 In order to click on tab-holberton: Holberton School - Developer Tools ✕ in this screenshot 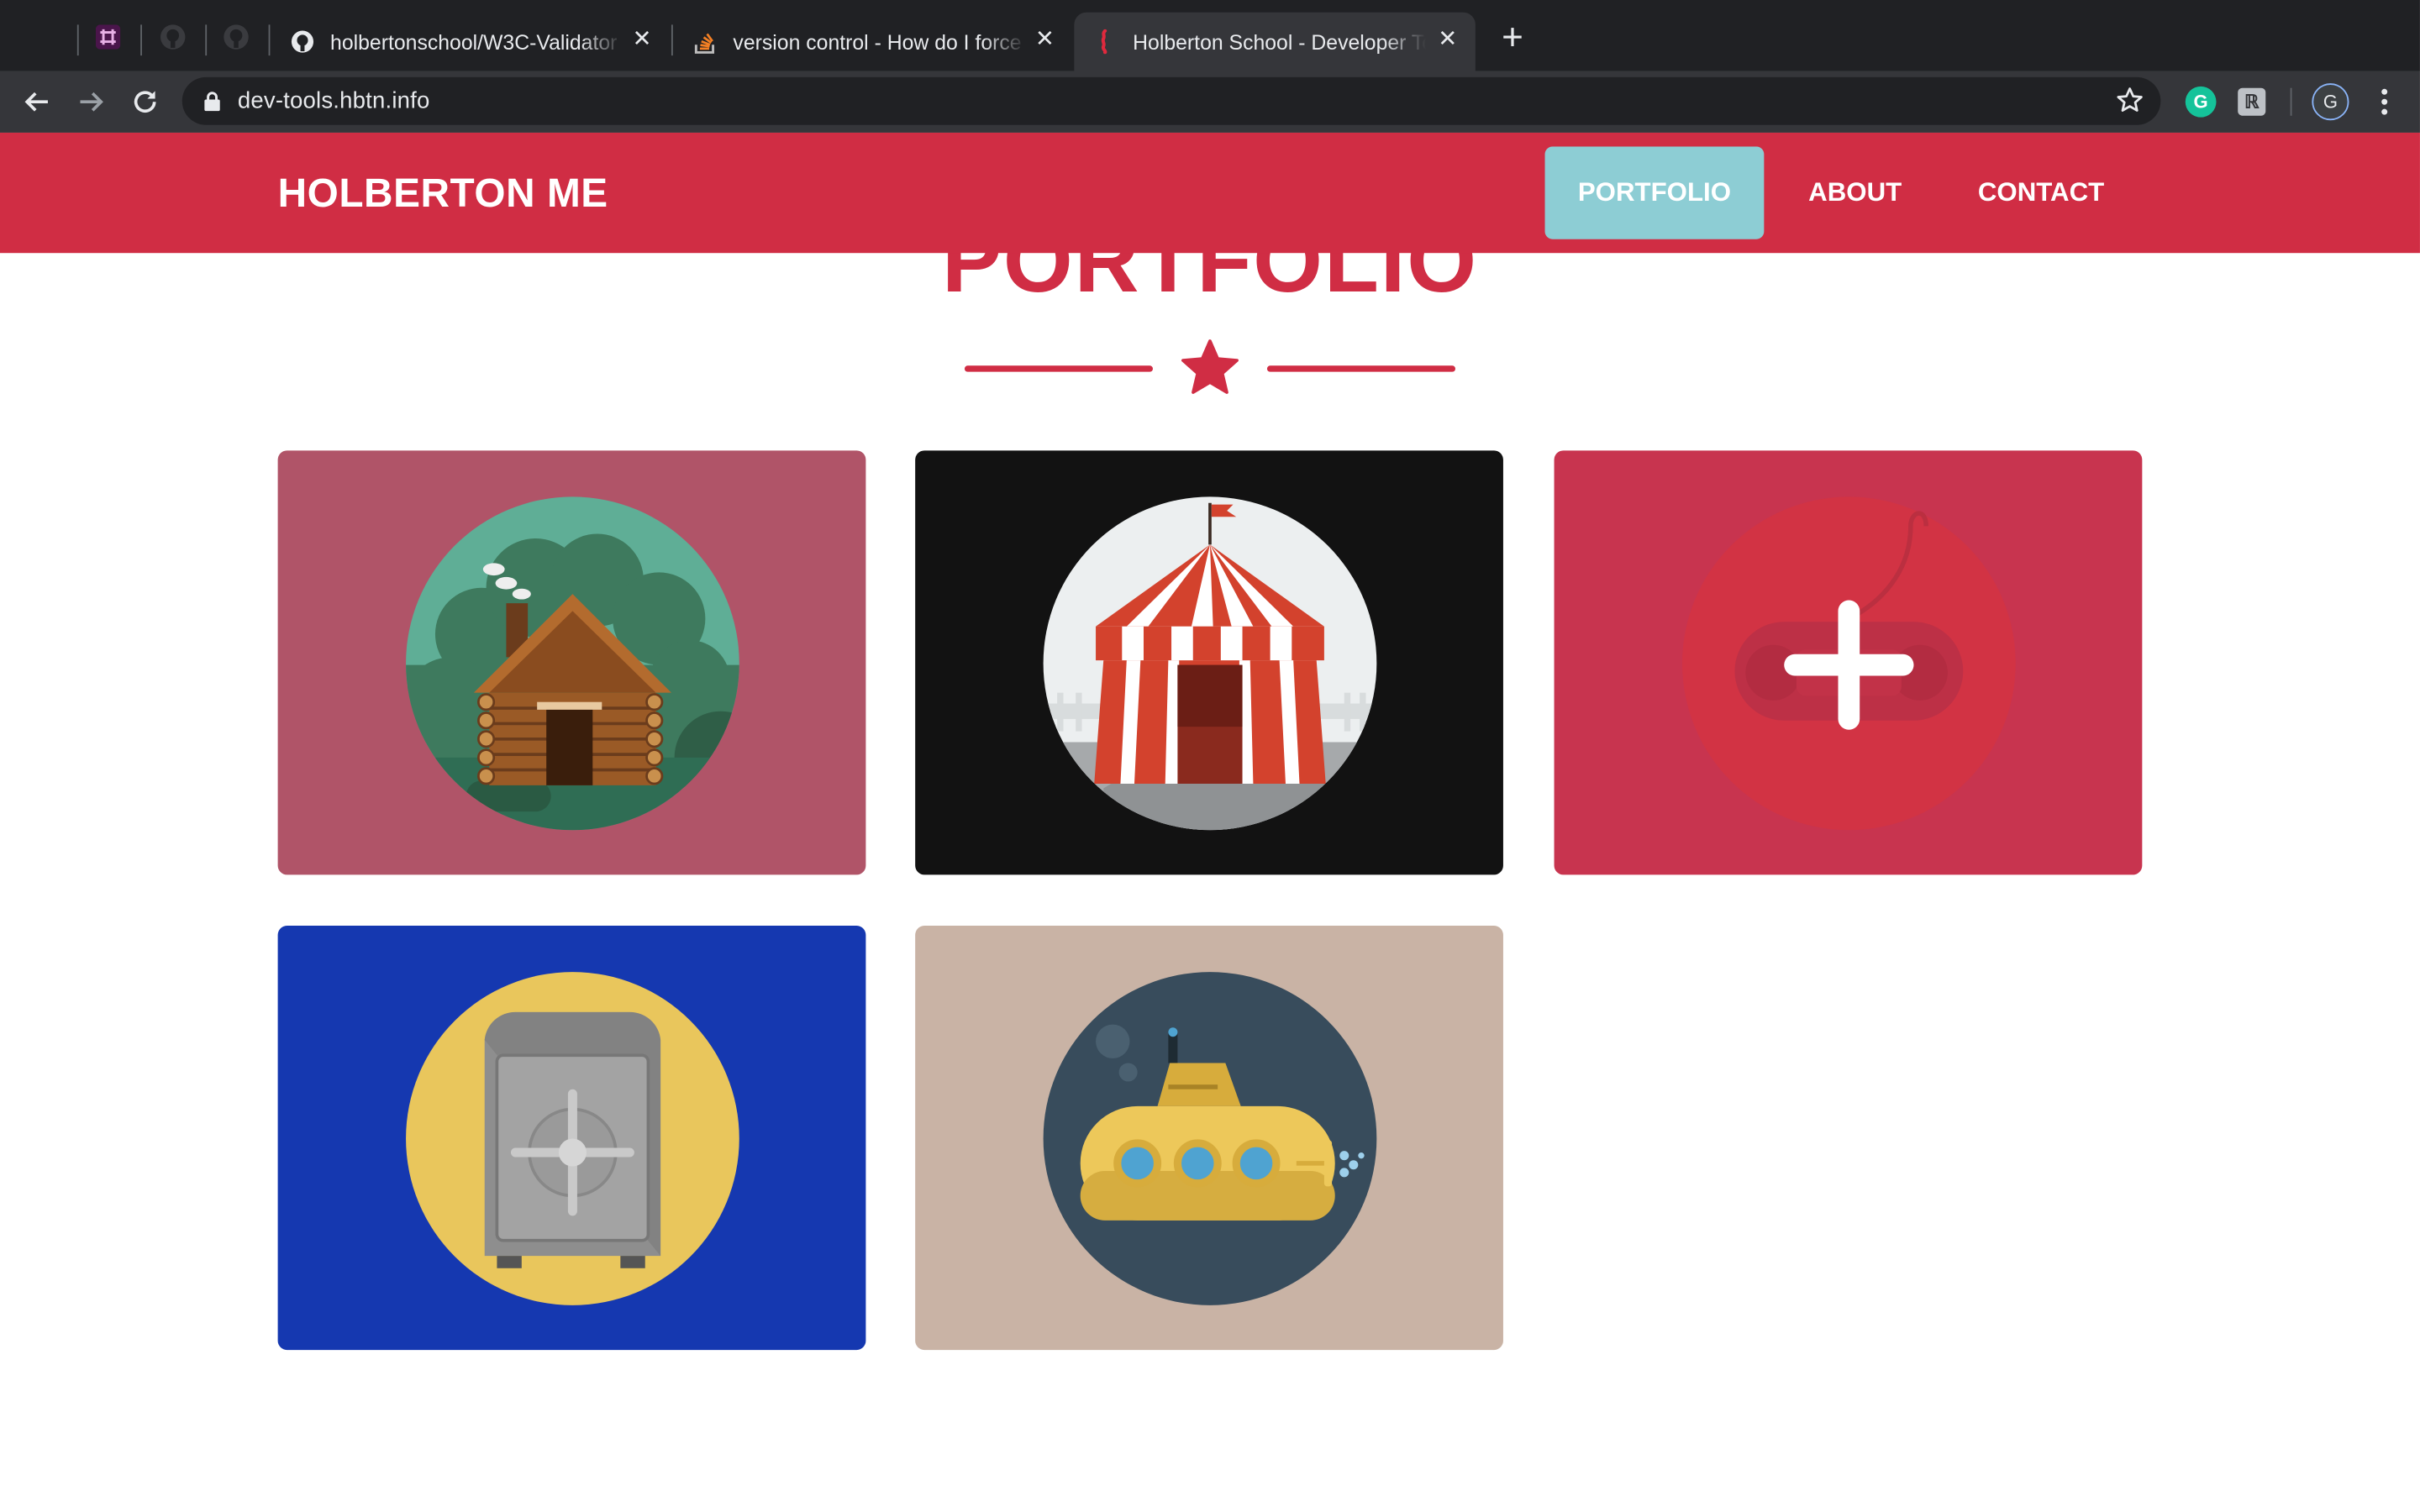, I will do `click(1275, 41)`.